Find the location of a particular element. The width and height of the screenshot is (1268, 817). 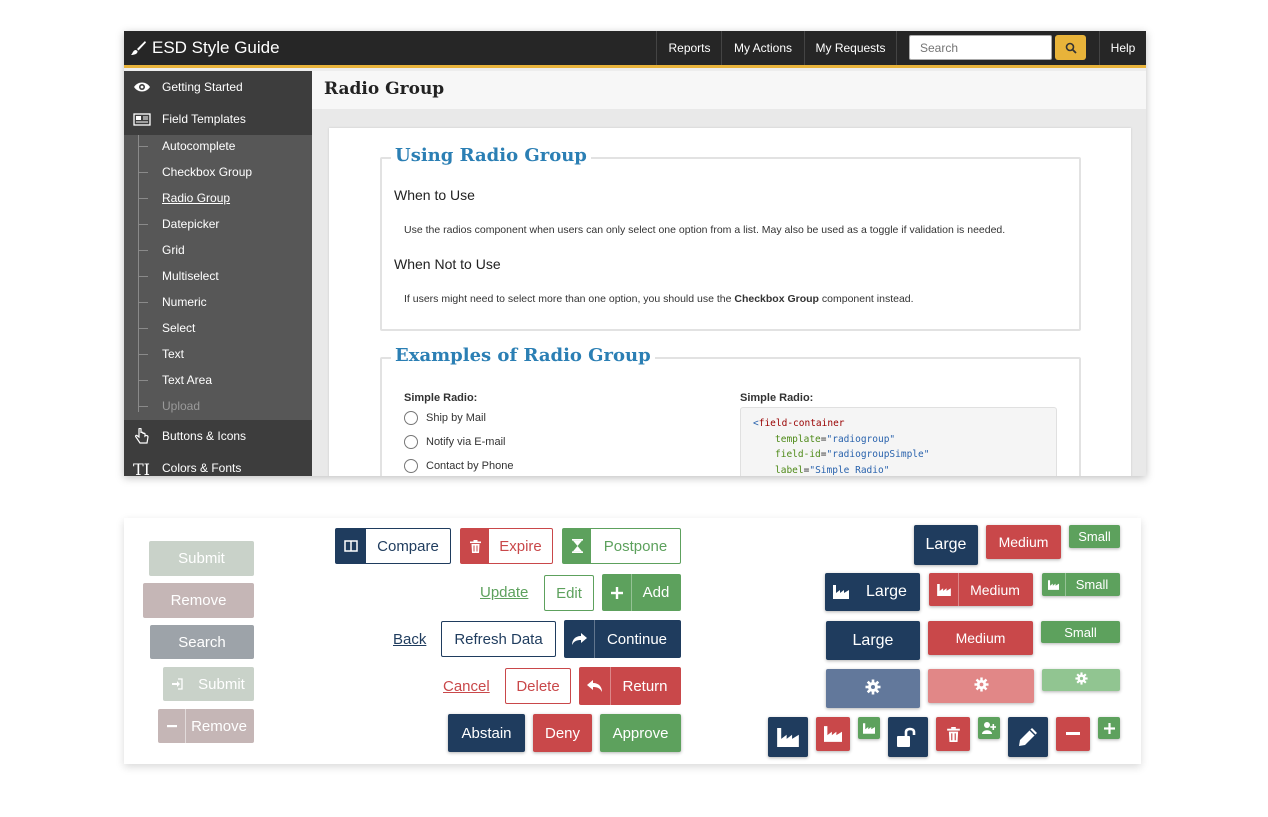

remove-icon-button-disabled: Remove is located at coordinates (206, 726).